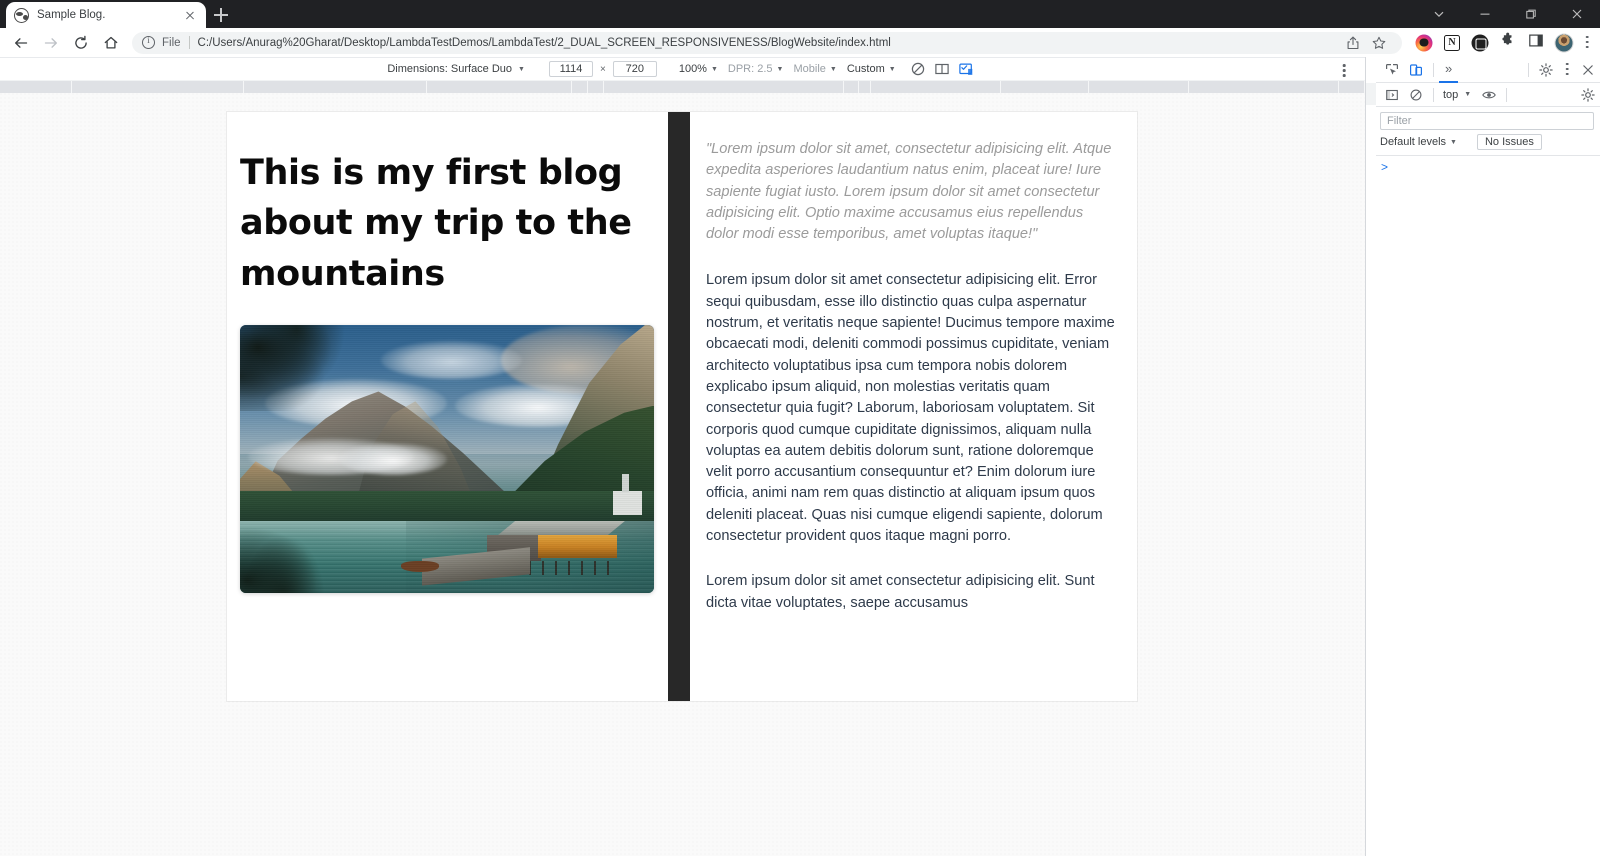  What do you see at coordinates (634, 69) in the screenshot?
I see `viewport-height-input: 720` at bounding box center [634, 69].